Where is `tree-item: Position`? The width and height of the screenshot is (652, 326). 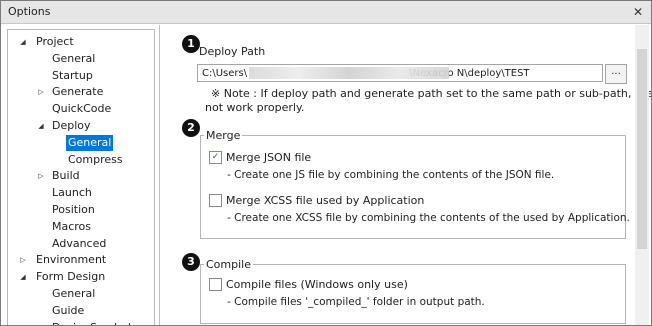 tree-item: Position is located at coordinates (80, 210).